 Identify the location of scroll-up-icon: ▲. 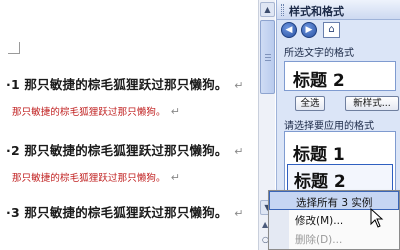
(267, 9).